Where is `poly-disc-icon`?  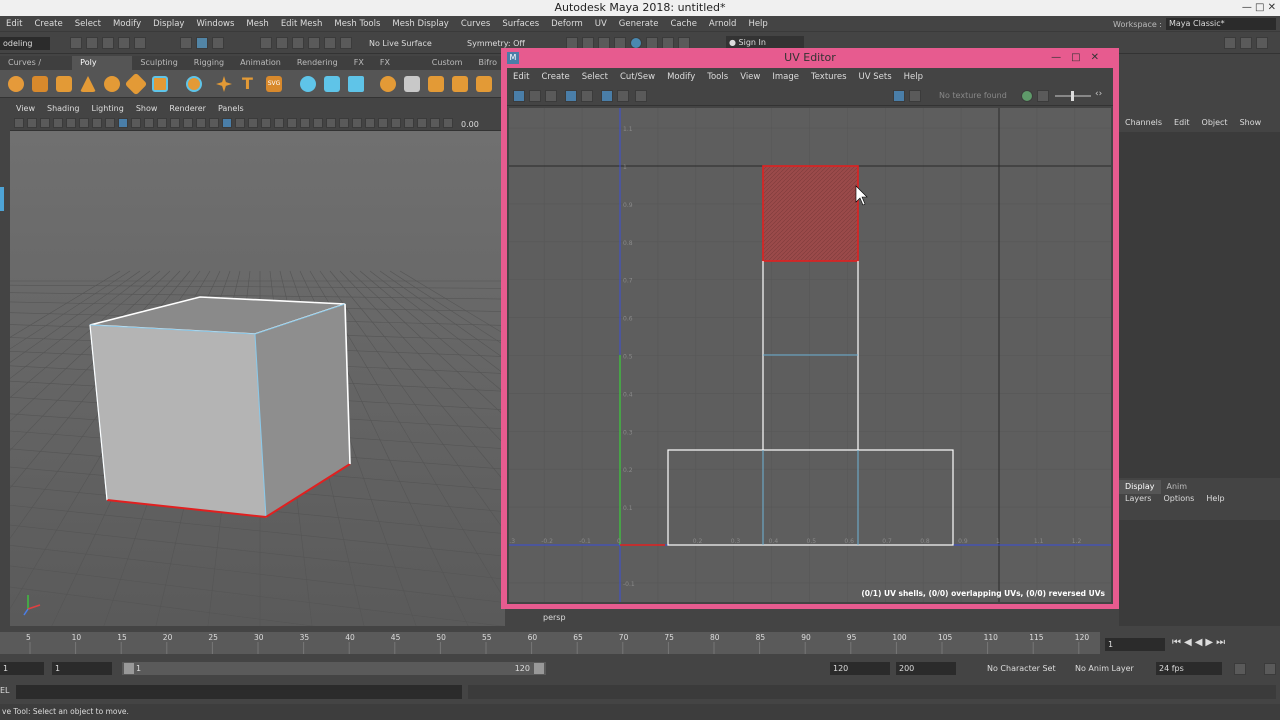
poly-disc-icon is located at coordinates (160, 84).